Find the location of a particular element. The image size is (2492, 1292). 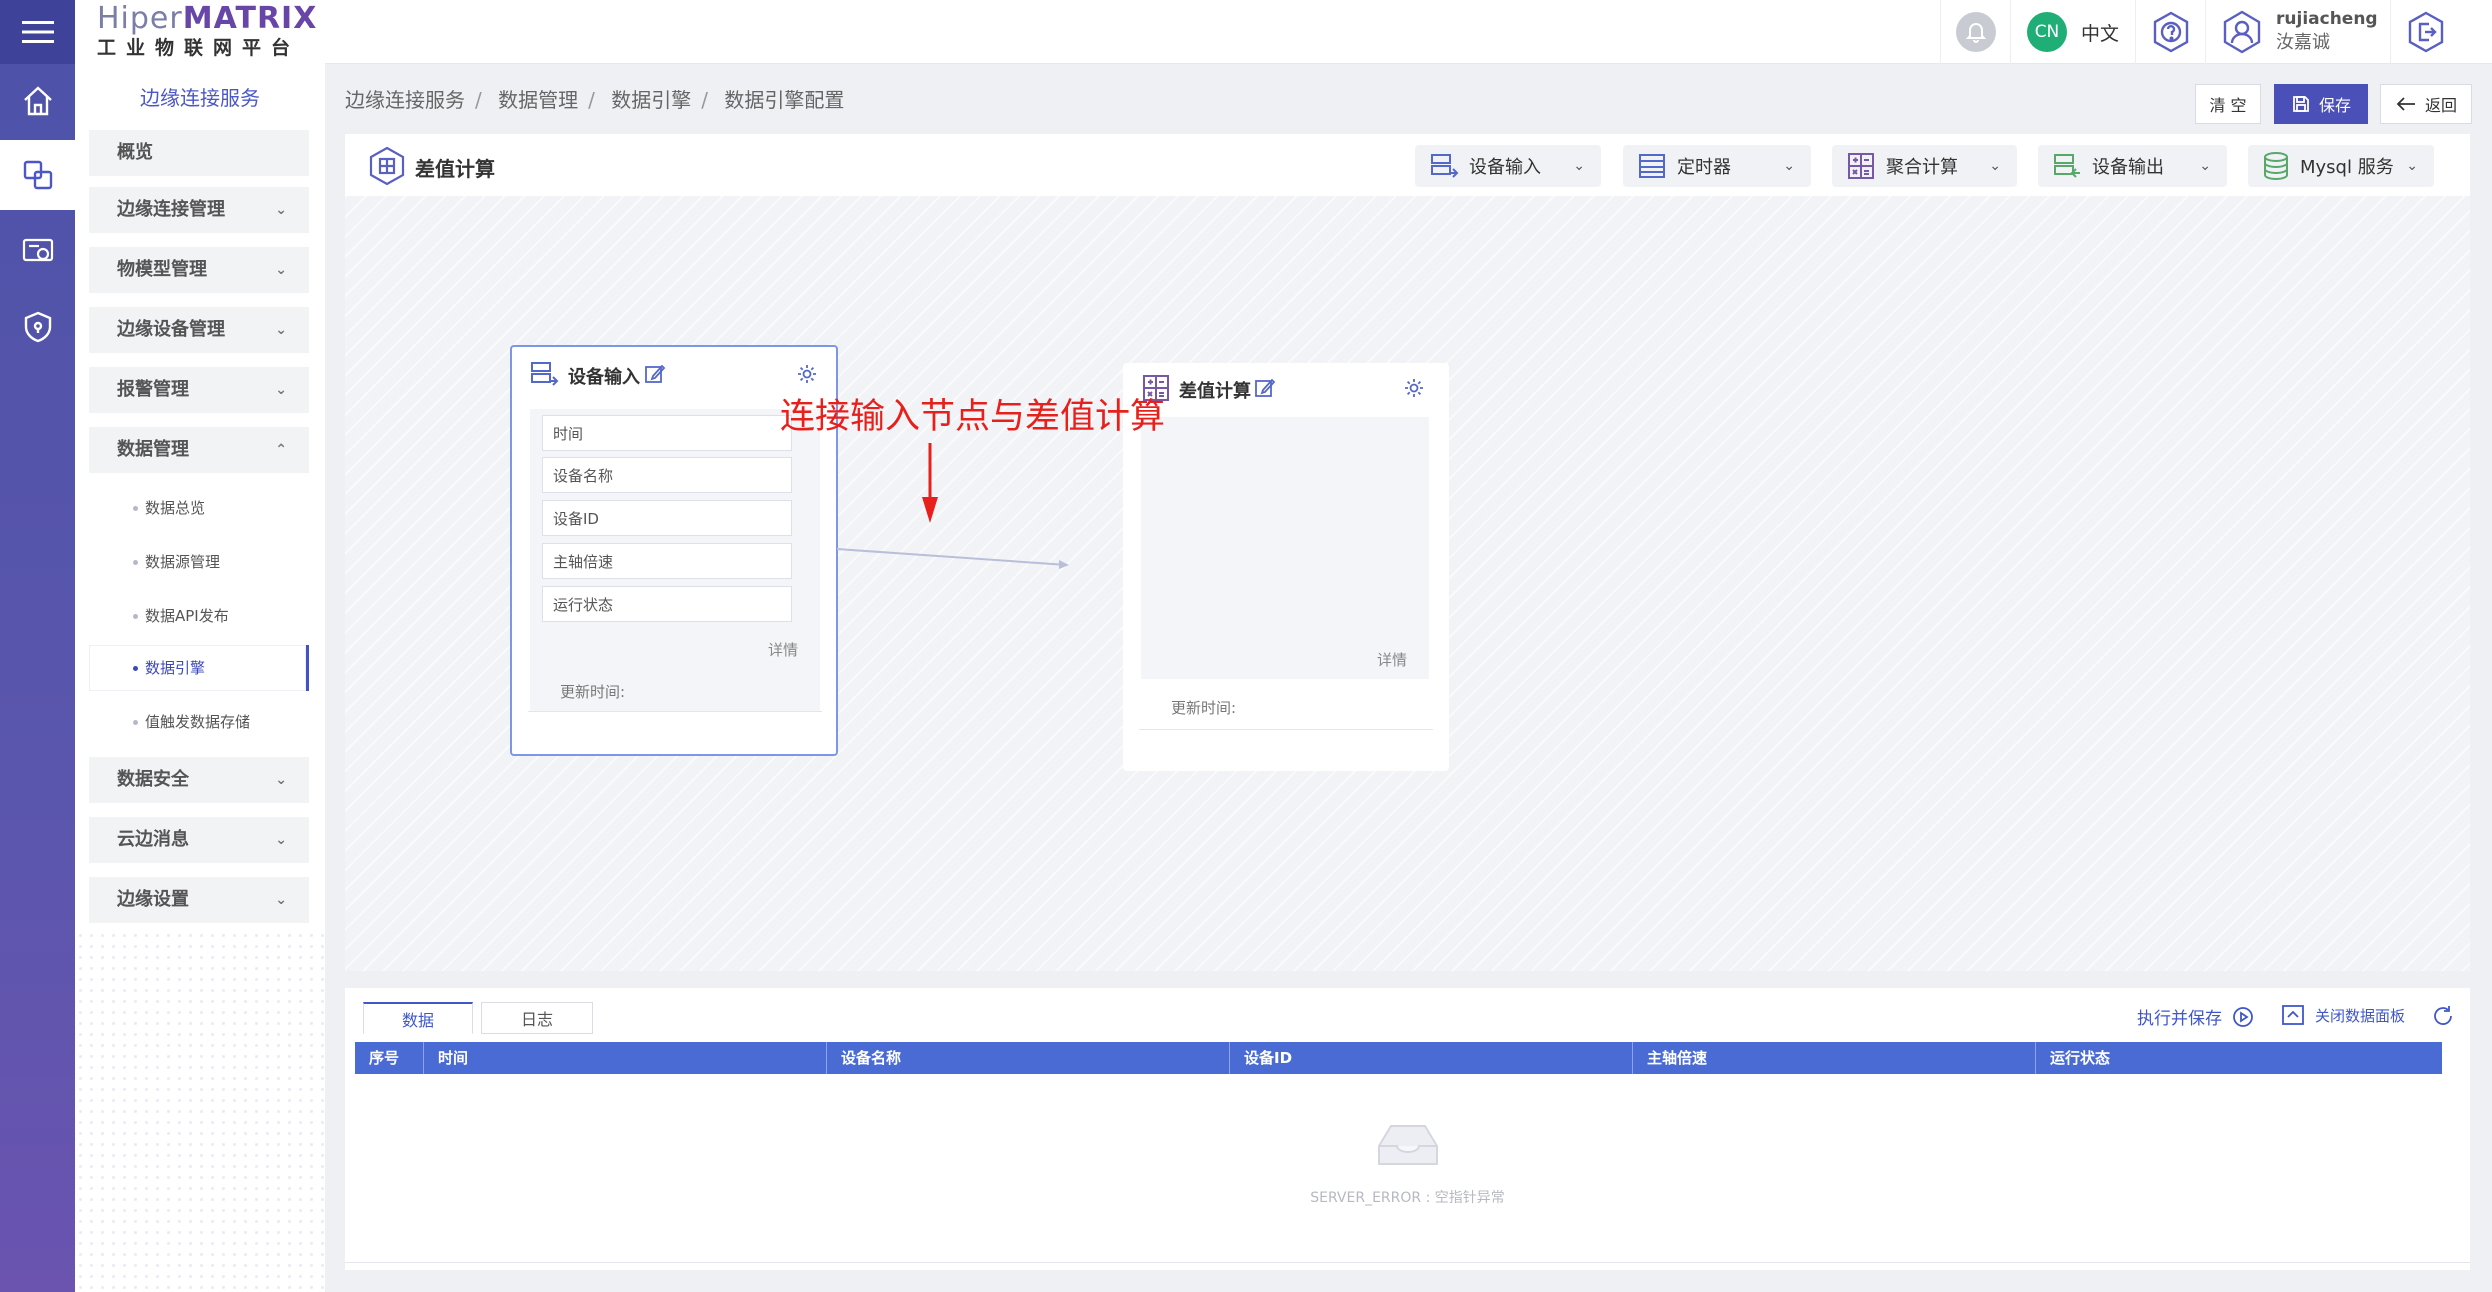

language-badge: CN is located at coordinates (2046, 32).